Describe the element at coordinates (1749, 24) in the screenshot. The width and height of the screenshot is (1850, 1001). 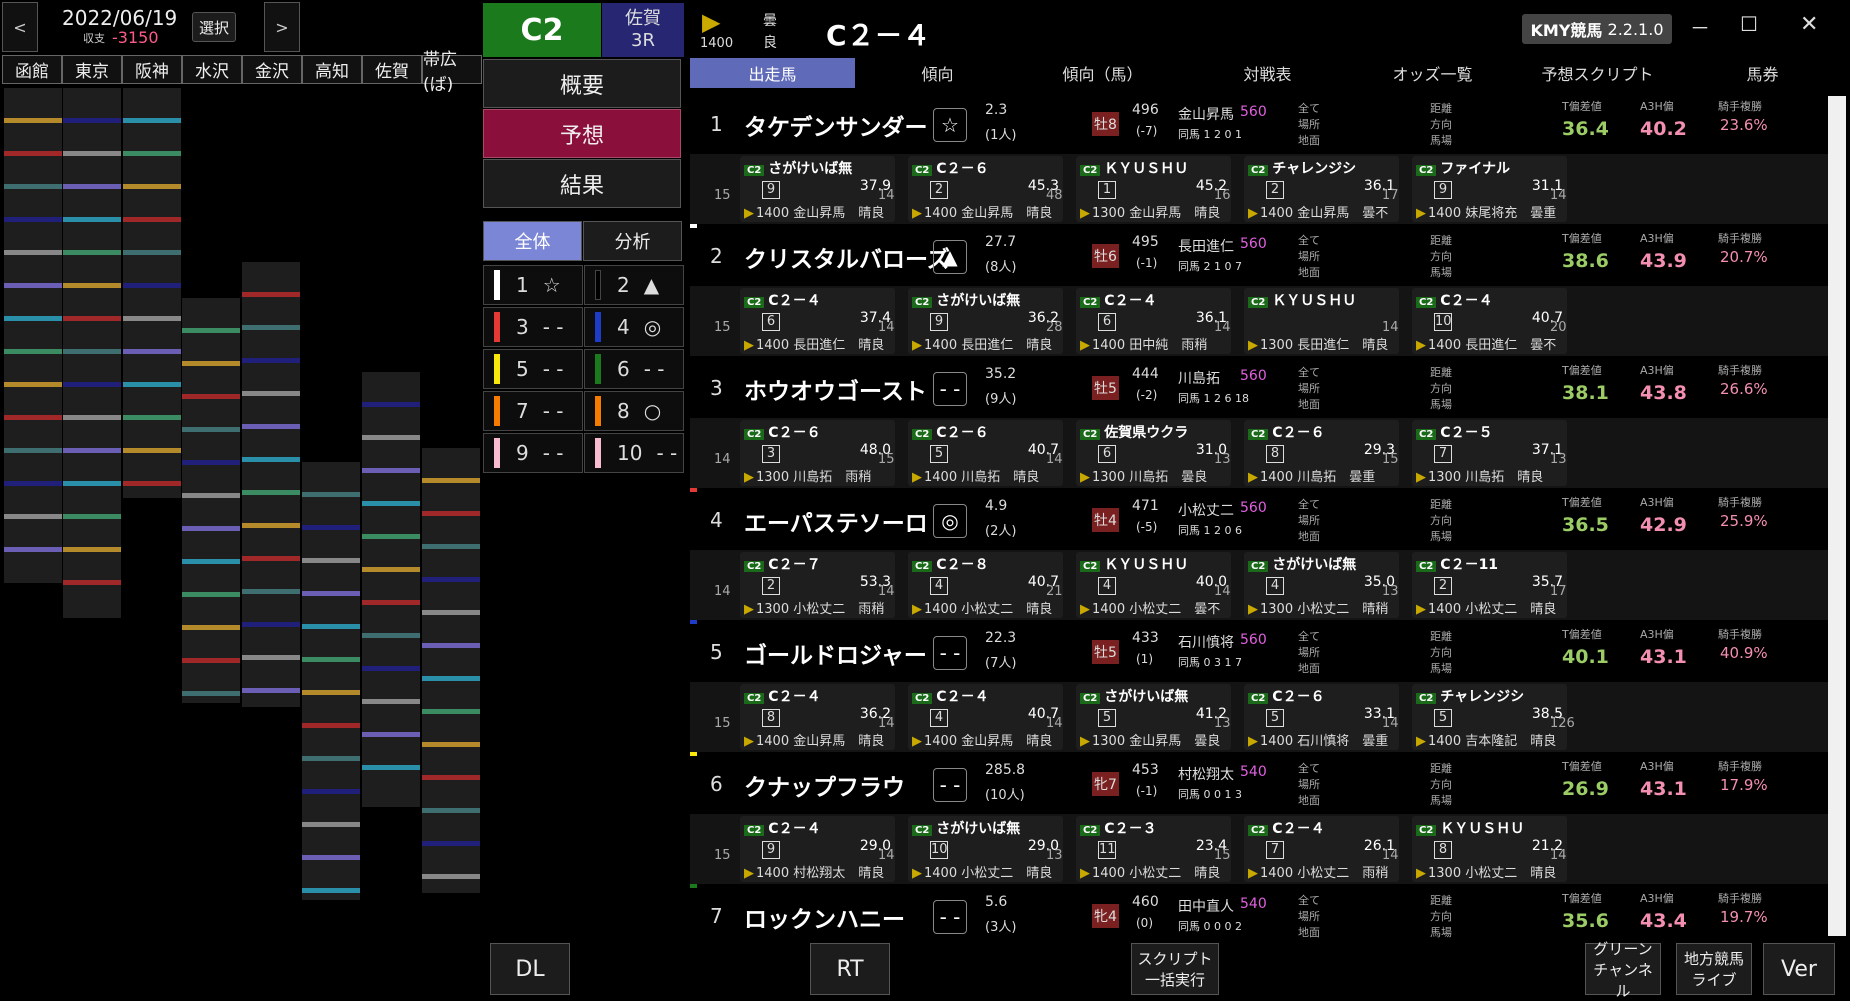
I see `maximize-button: ☐` at that location.